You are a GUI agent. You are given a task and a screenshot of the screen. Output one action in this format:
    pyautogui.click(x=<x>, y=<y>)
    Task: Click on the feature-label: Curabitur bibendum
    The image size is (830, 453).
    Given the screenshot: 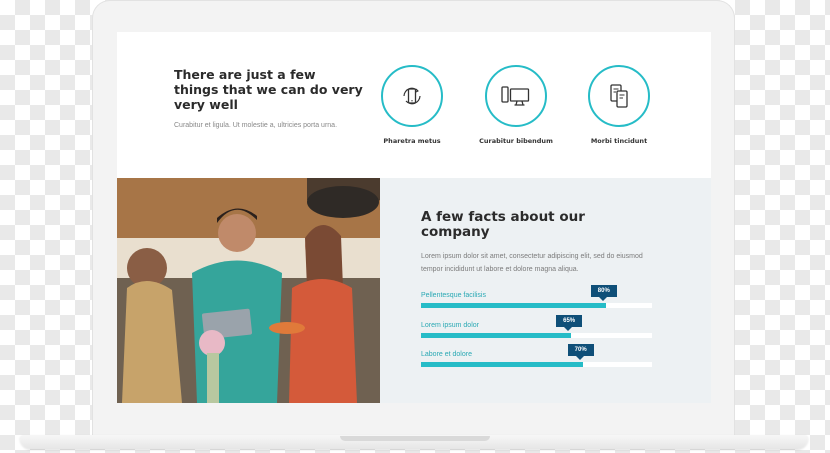 What is the action you would take?
    pyautogui.click(x=516, y=141)
    